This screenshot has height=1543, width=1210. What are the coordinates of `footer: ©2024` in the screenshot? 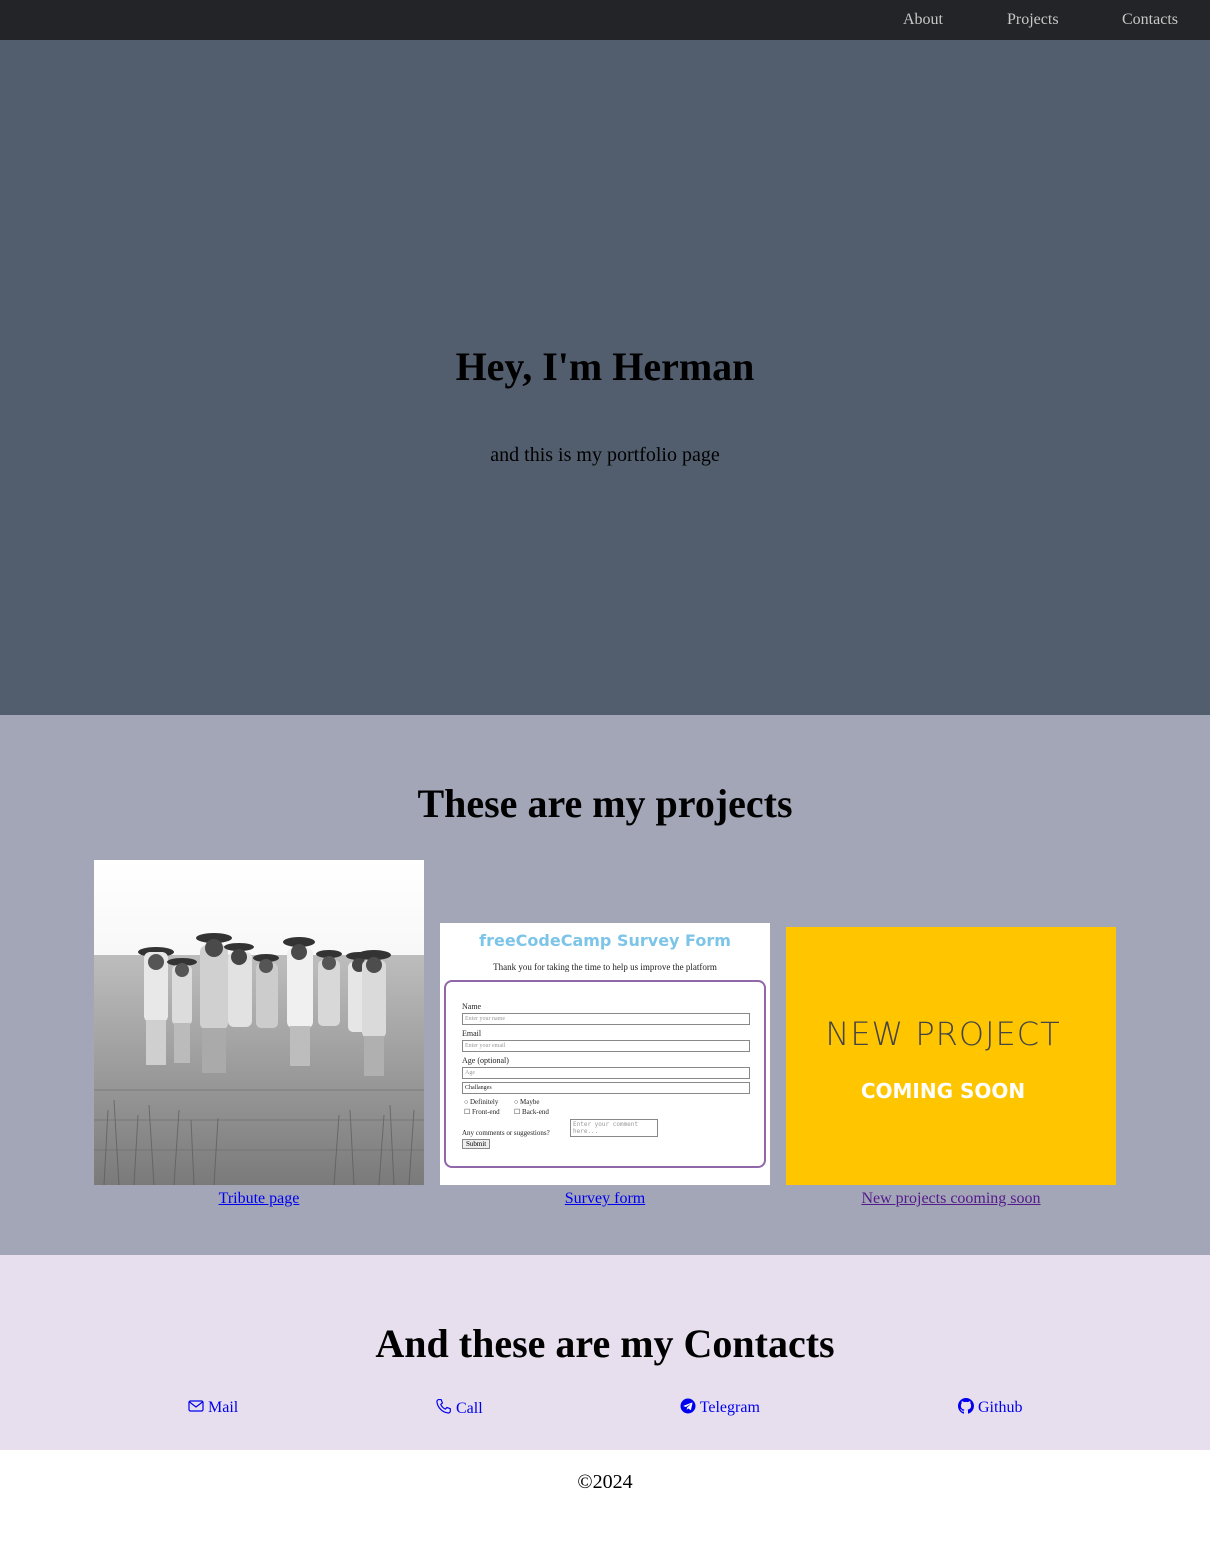 It's located at (605, 1496).